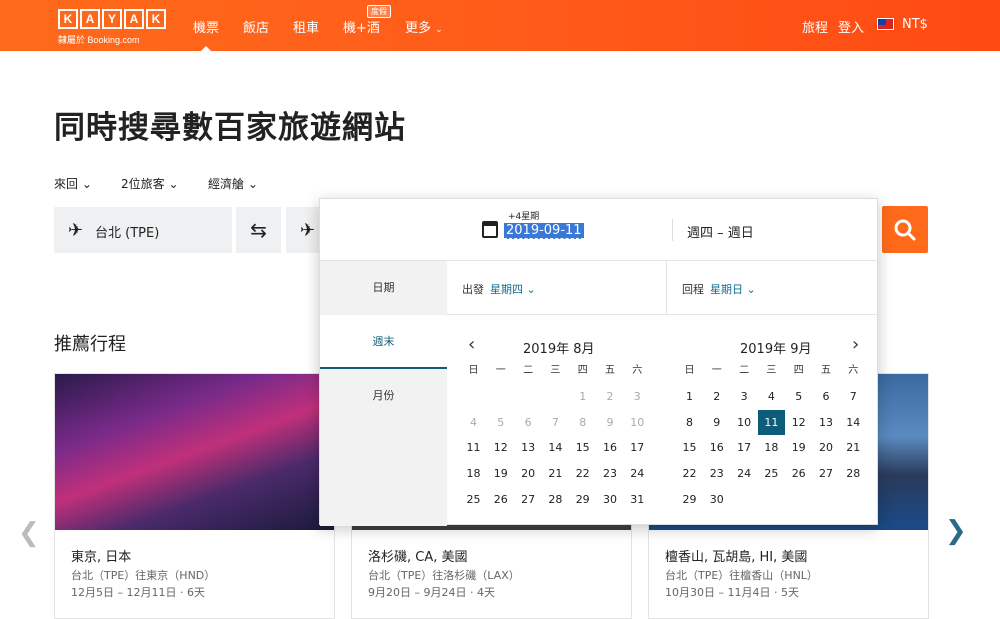 The width and height of the screenshot is (1000, 619). I want to click on tokyo-photo, so click(194, 452).